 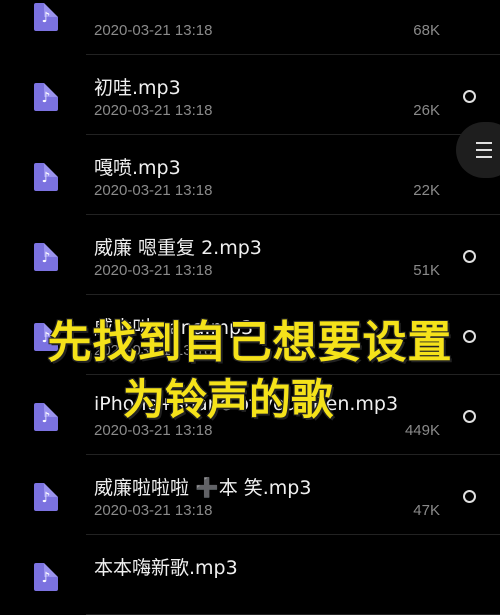 I want to click on file-size: 68K, so click(x=426, y=30).